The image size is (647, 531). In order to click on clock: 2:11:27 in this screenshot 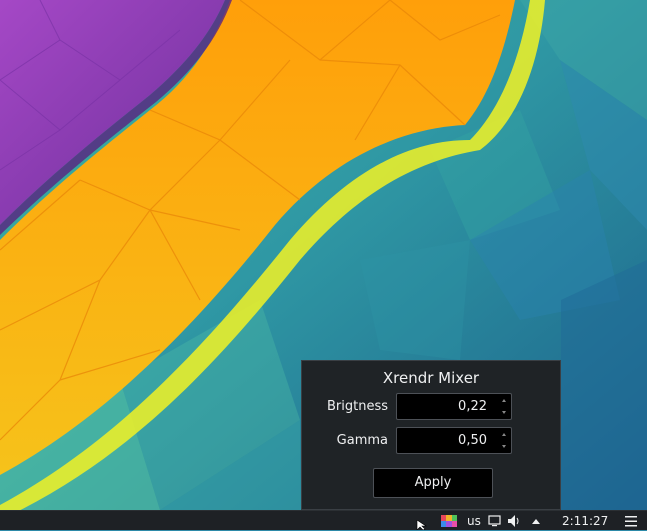, I will do `click(585, 521)`.